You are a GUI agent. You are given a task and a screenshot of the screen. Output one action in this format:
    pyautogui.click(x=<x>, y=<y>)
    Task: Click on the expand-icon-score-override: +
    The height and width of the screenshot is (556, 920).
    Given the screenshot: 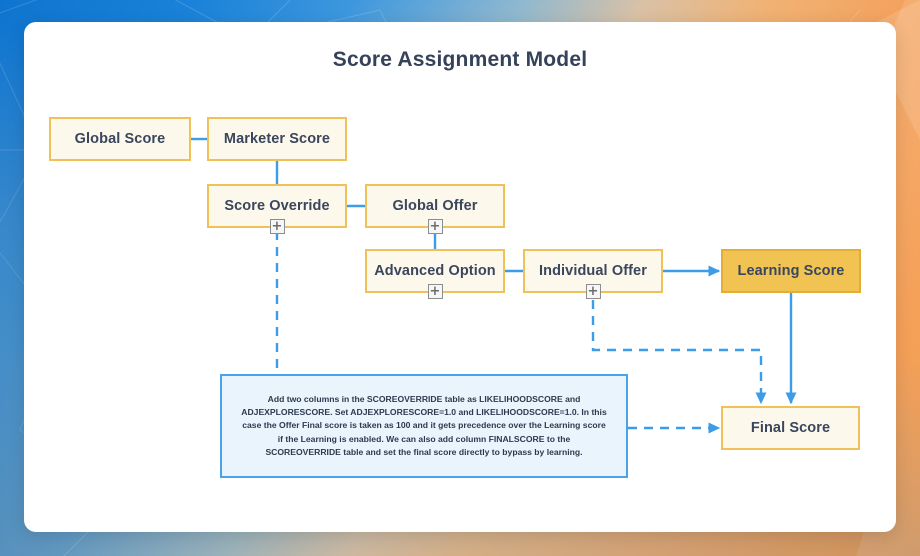 What is the action you would take?
    pyautogui.click(x=277, y=226)
    